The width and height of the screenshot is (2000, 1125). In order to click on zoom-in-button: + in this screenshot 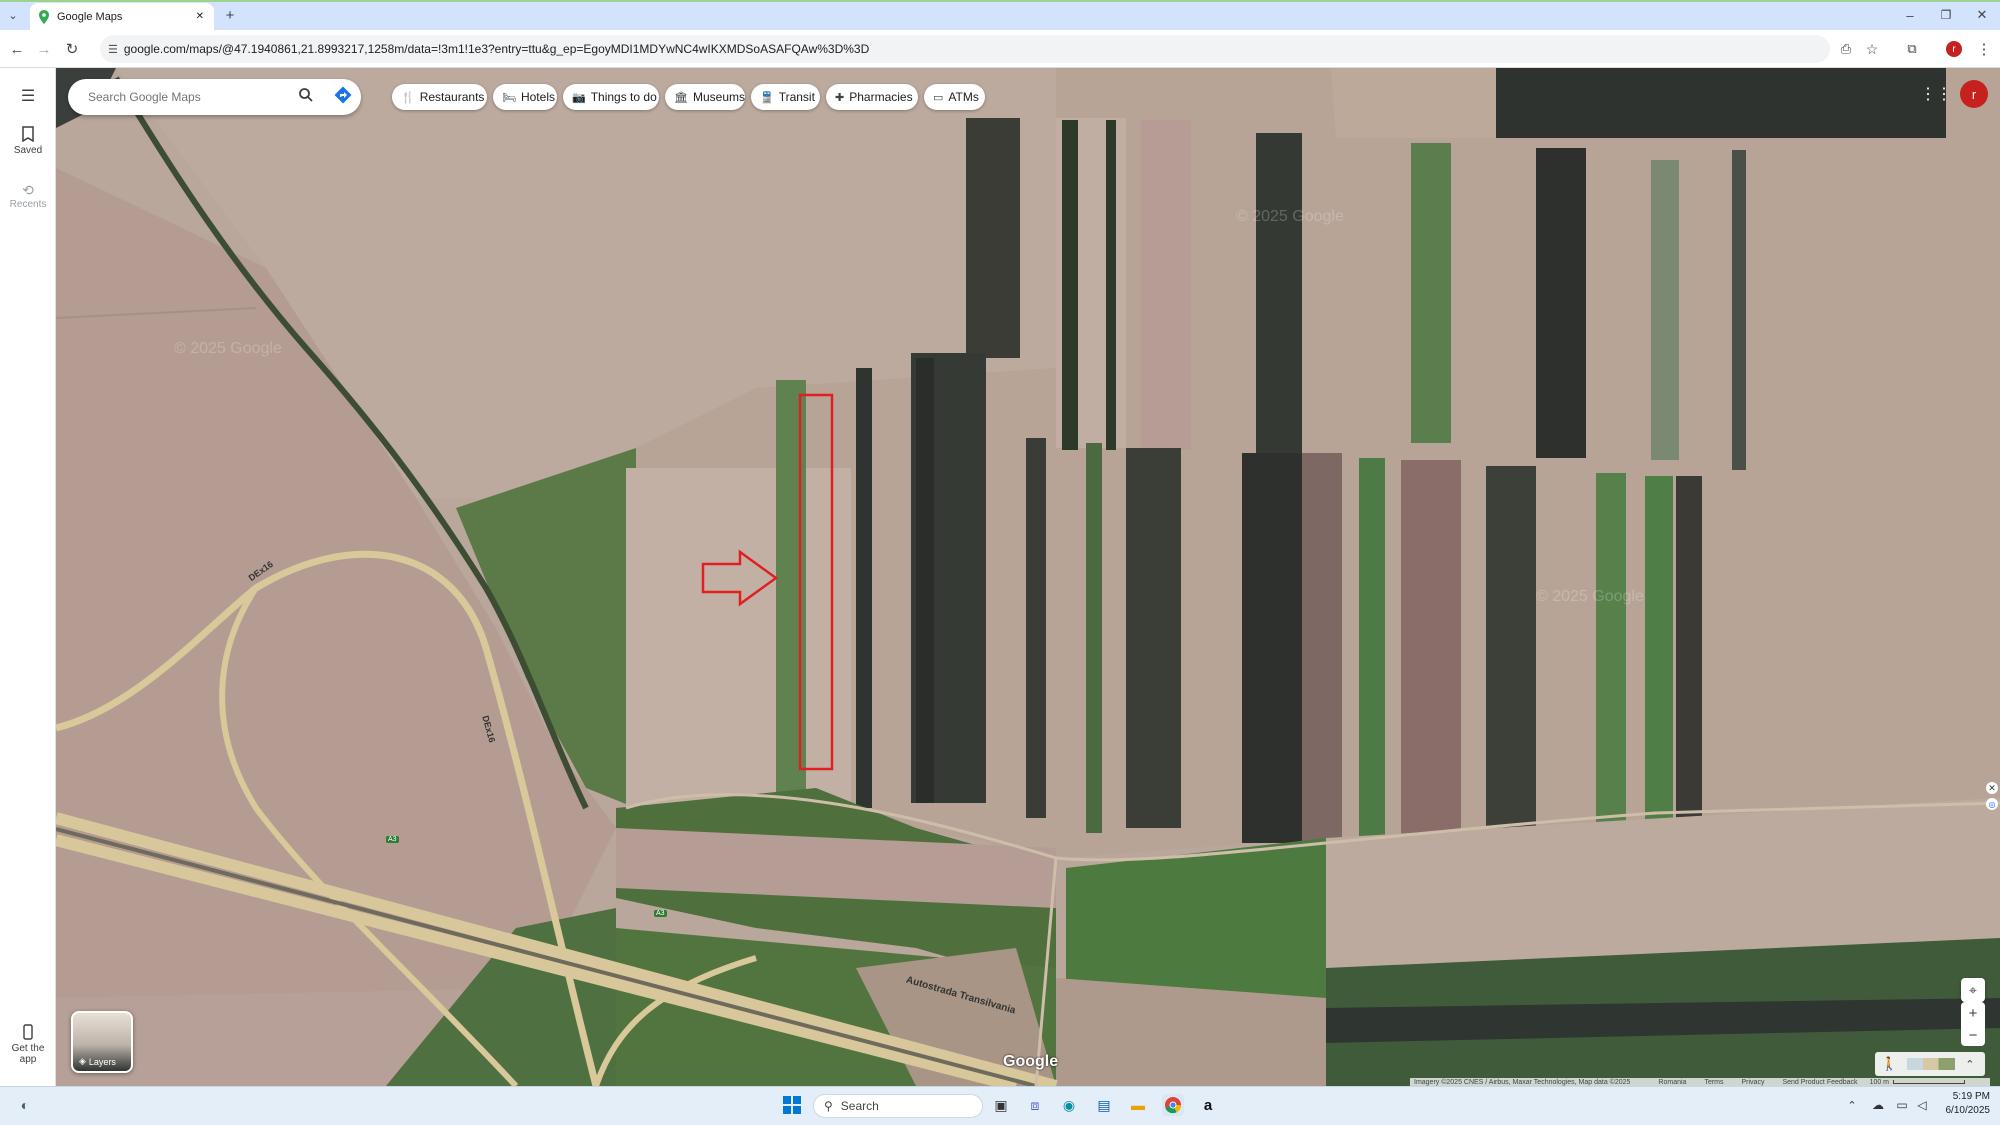, I will do `click(1973, 1013)`.